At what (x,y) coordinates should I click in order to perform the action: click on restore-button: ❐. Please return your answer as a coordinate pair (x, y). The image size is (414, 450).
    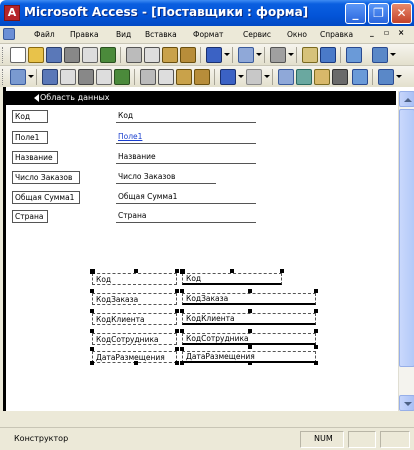
    Looking at the image, I should click on (378, 13).